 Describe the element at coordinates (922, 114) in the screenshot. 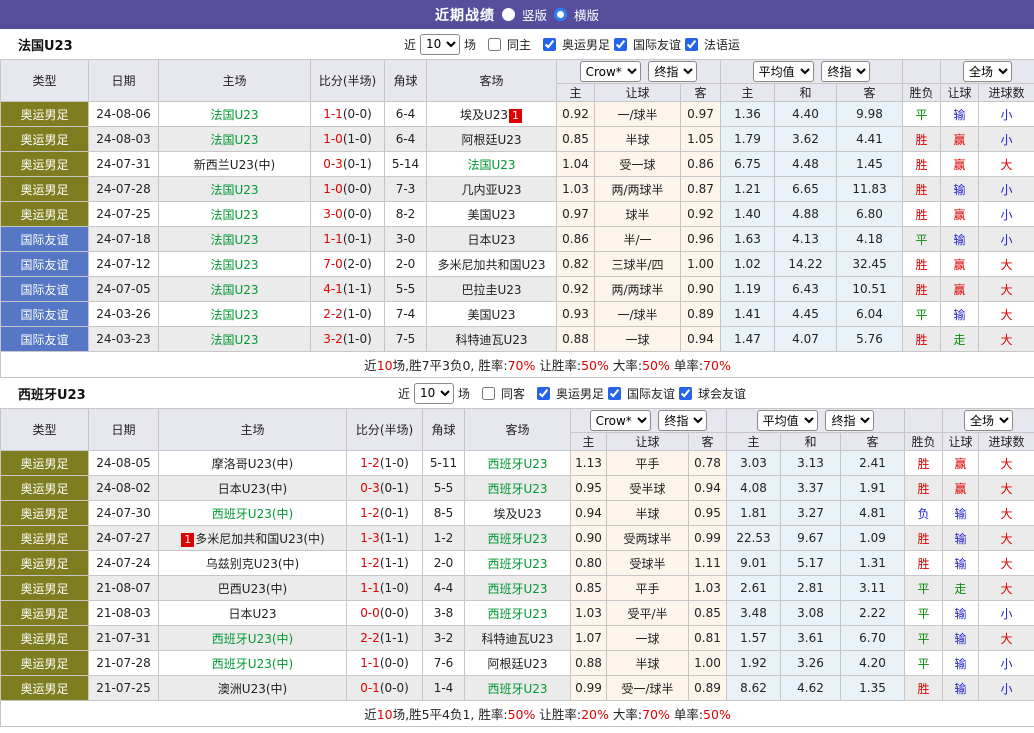

I see `match-result: 平` at that location.